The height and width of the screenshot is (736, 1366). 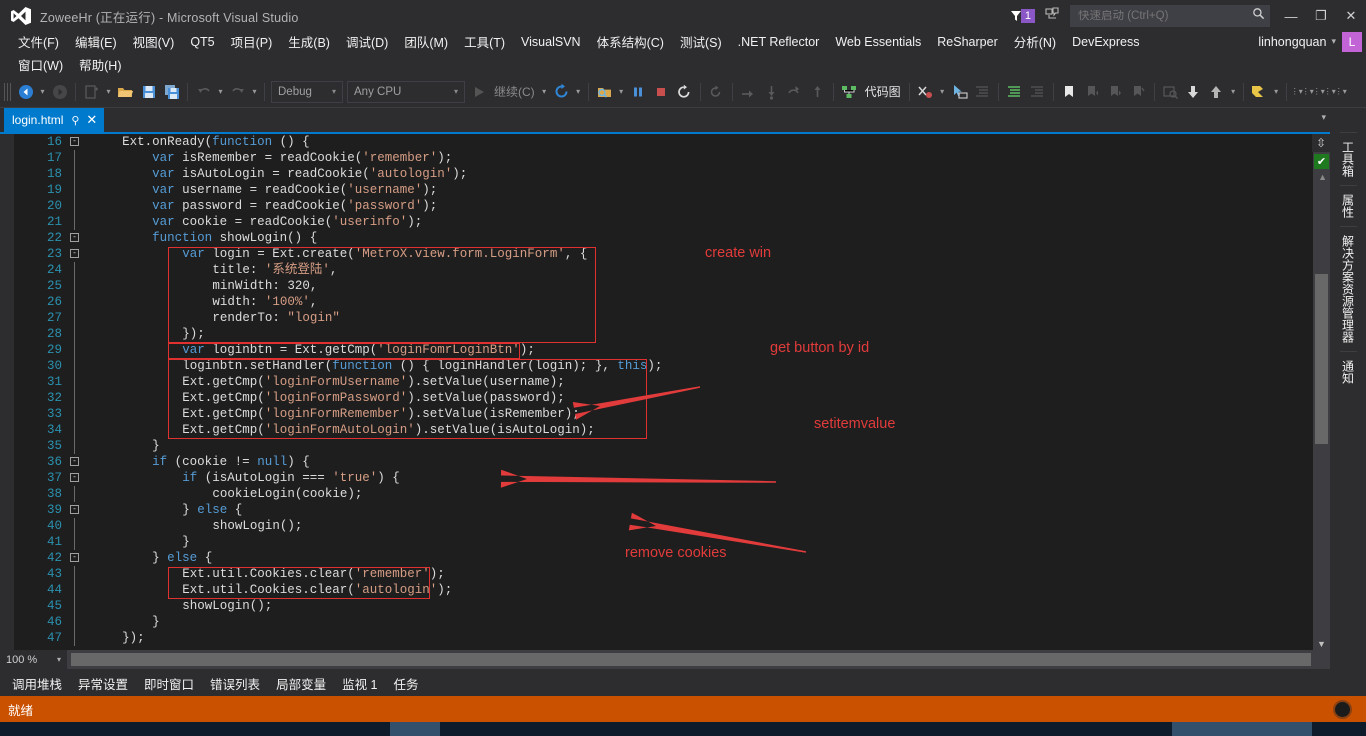 What do you see at coordinates (925, 92) in the screenshot?
I see `comment-icon` at bounding box center [925, 92].